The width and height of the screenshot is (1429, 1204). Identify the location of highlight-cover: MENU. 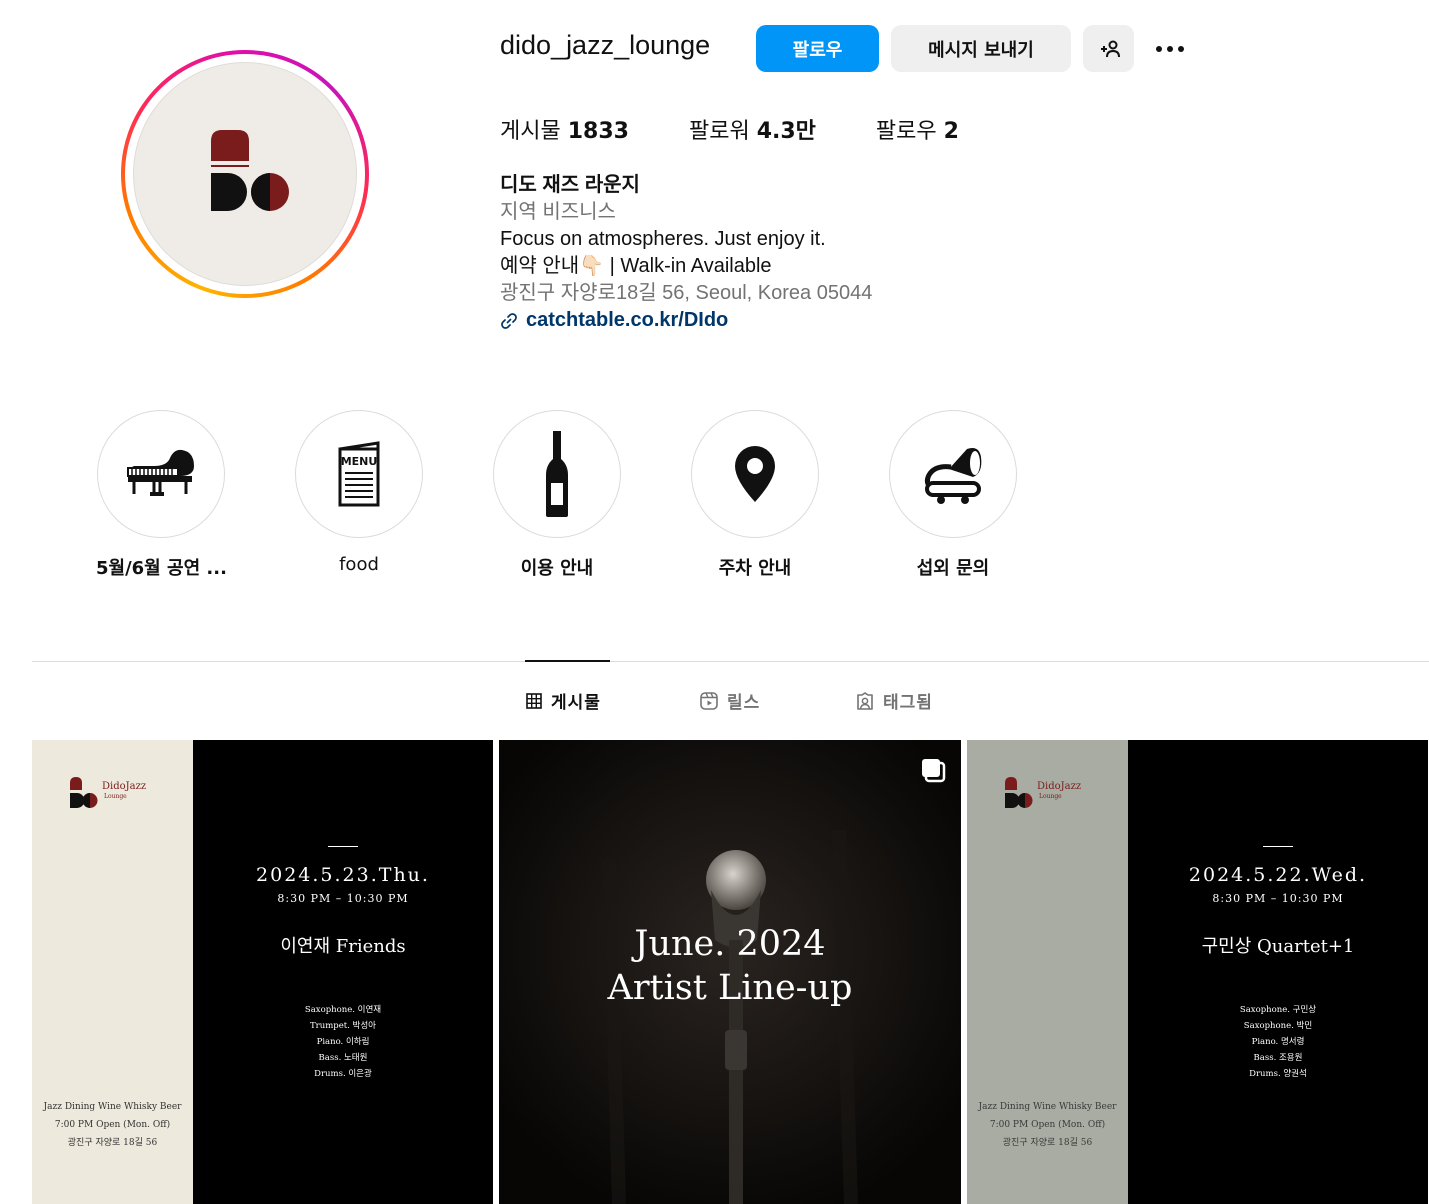
(359, 474).